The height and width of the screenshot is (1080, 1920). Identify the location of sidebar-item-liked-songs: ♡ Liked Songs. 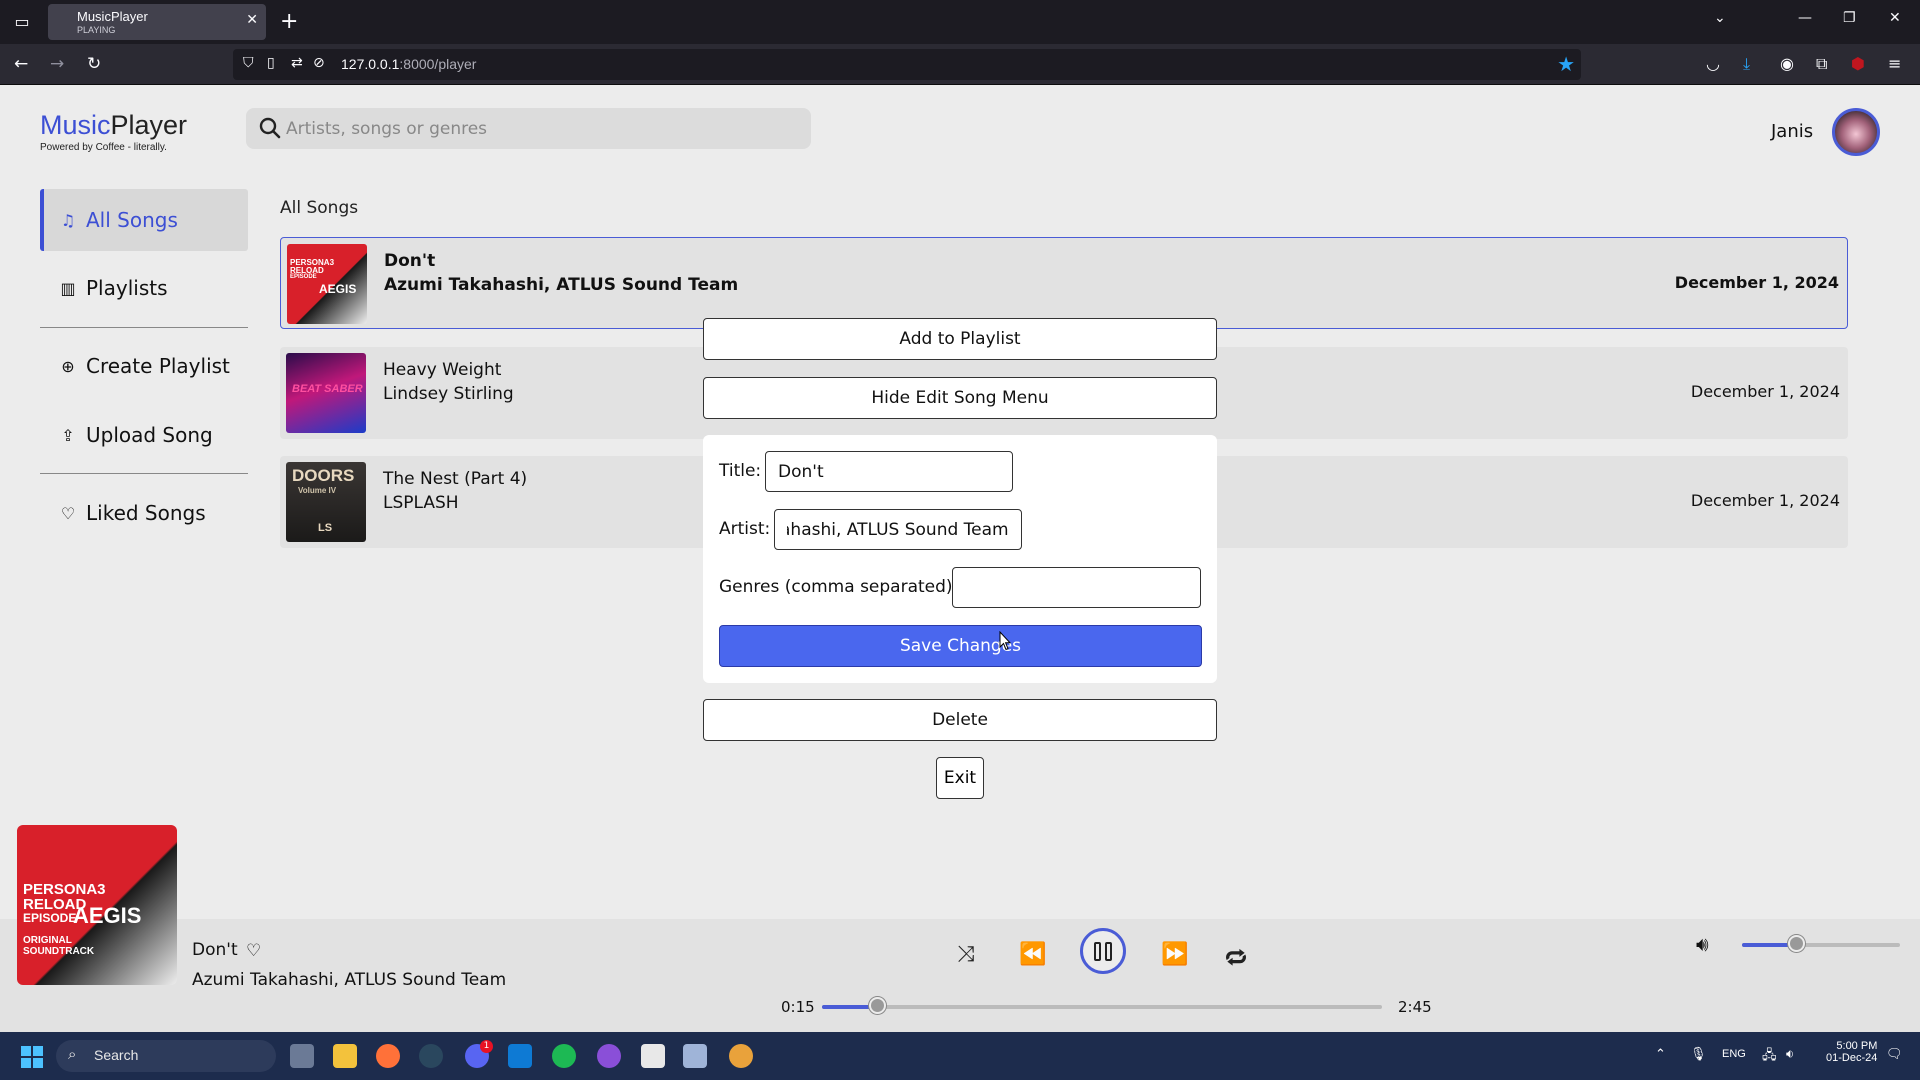
(144, 513).